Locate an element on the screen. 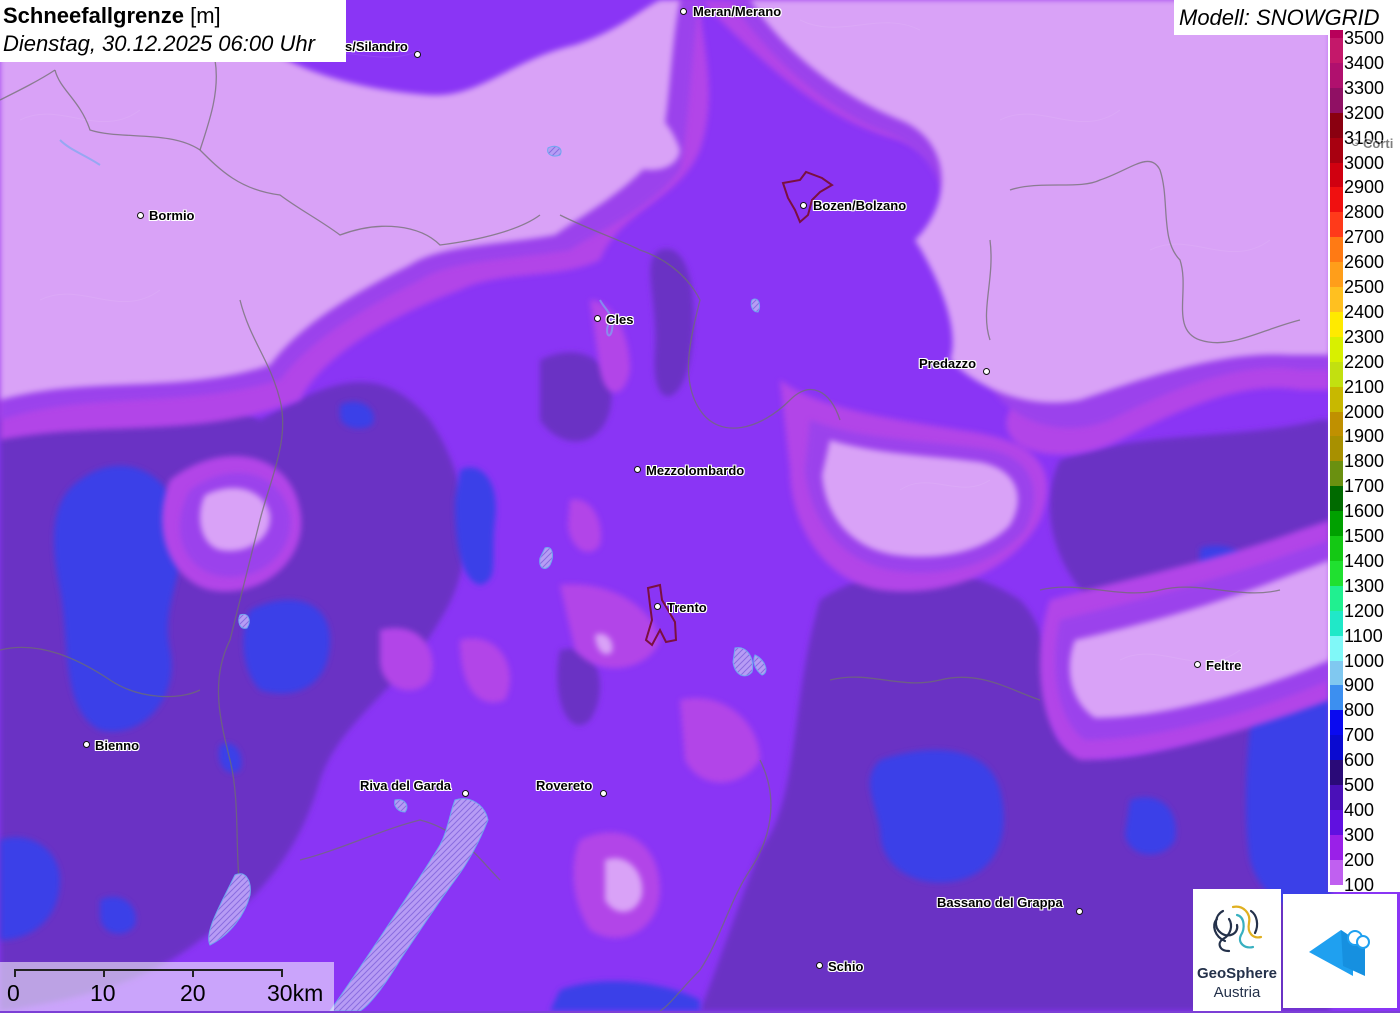 The width and height of the screenshot is (1400, 1013). legend-label-2300: 2300 is located at coordinates (1364, 336).